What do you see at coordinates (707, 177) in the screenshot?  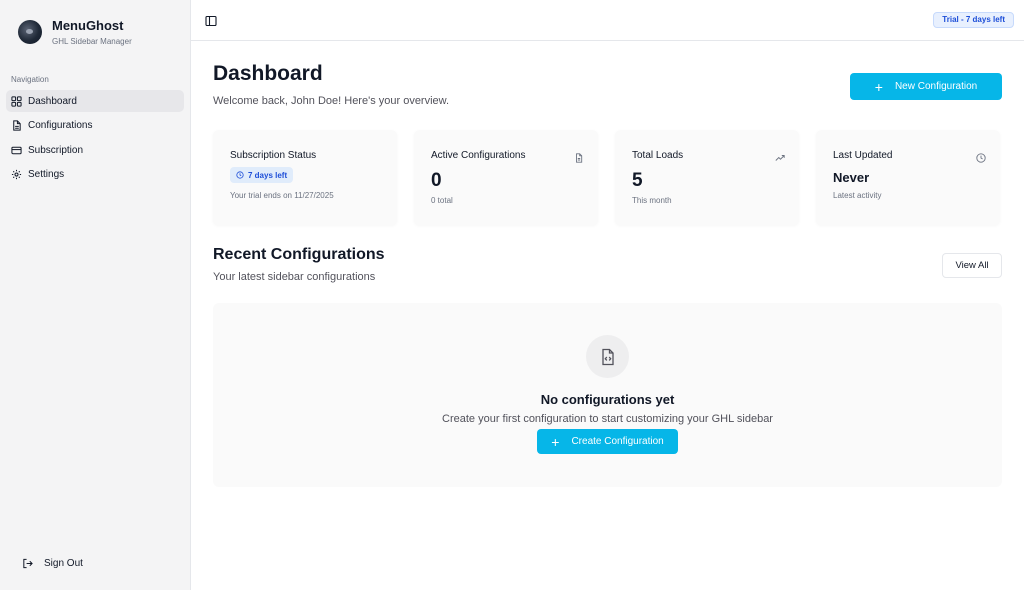 I see `total-loads-card: Total Loads 5 This month` at bounding box center [707, 177].